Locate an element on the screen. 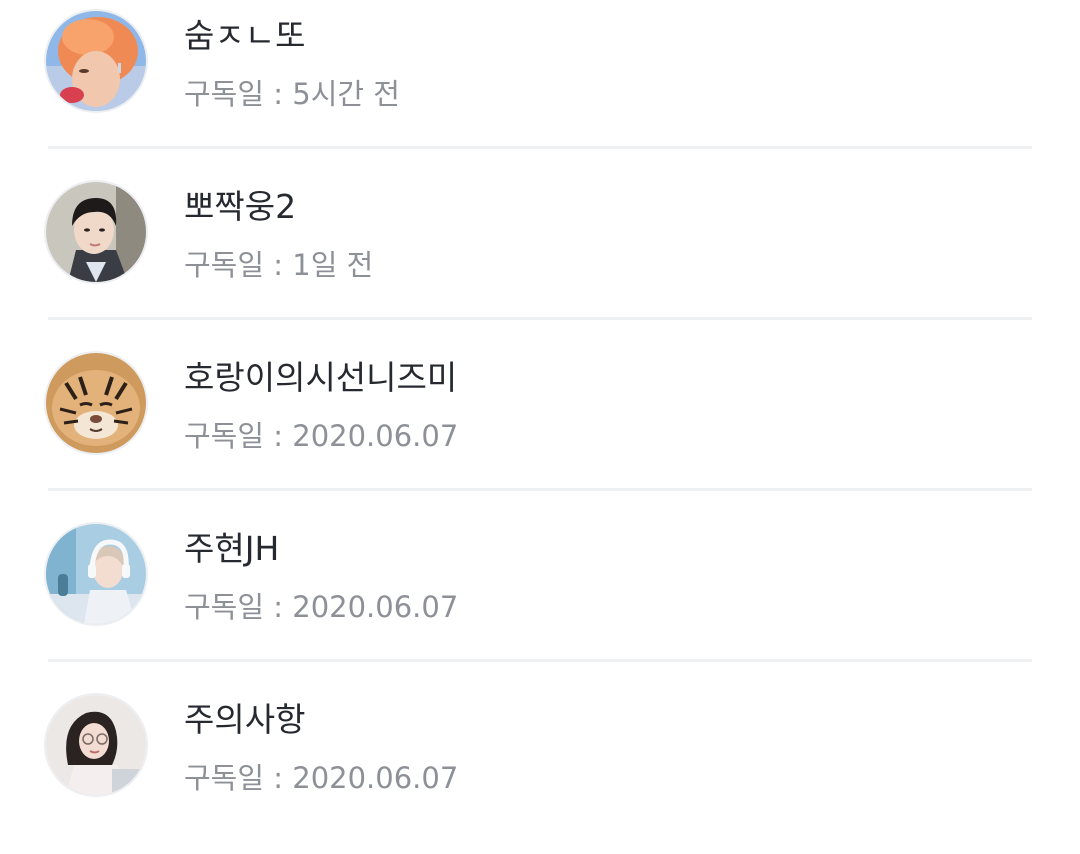 The width and height of the screenshot is (1080, 854). subscription-date: 구독일 : 5시간 전 is located at coordinates (292, 94).